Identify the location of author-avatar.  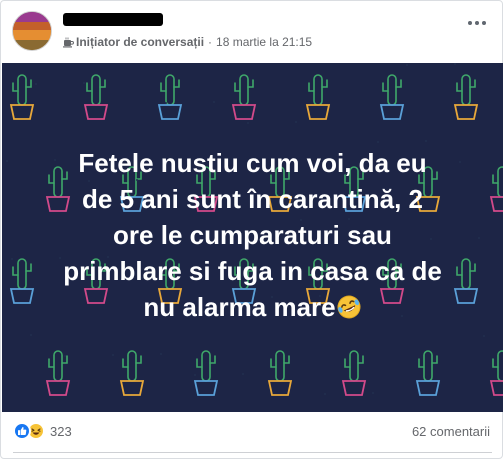
(32, 31).